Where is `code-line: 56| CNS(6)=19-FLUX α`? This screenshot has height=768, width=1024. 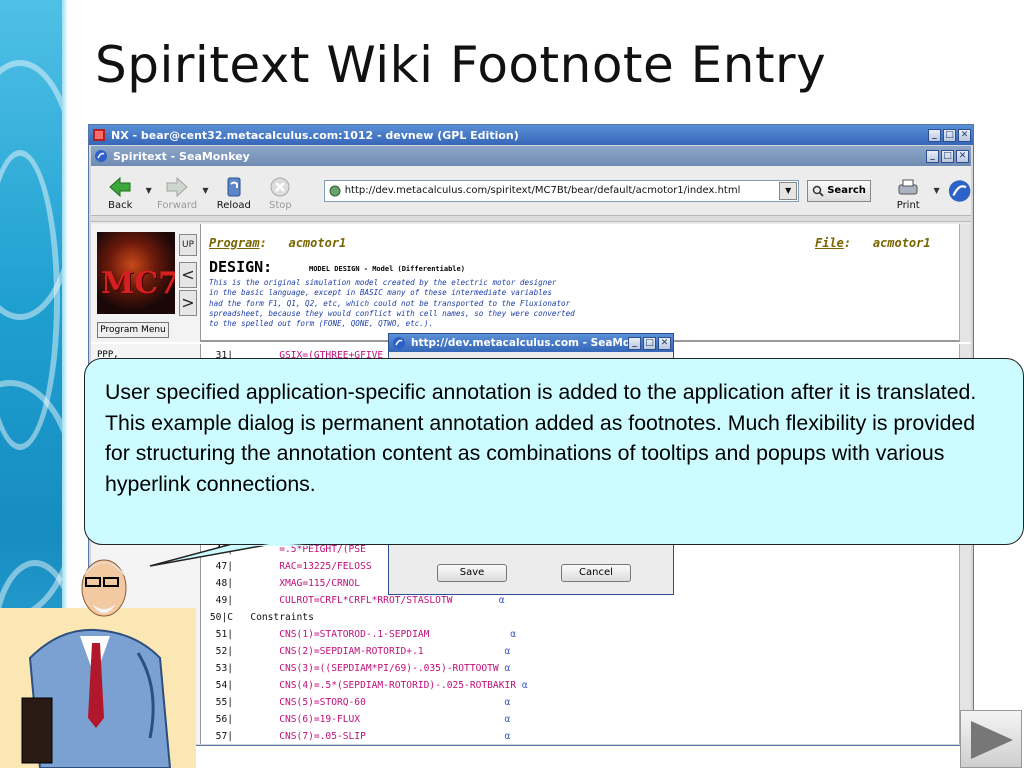
code-line: 56| CNS(6)=19-FLUX α is located at coordinates (358, 719).